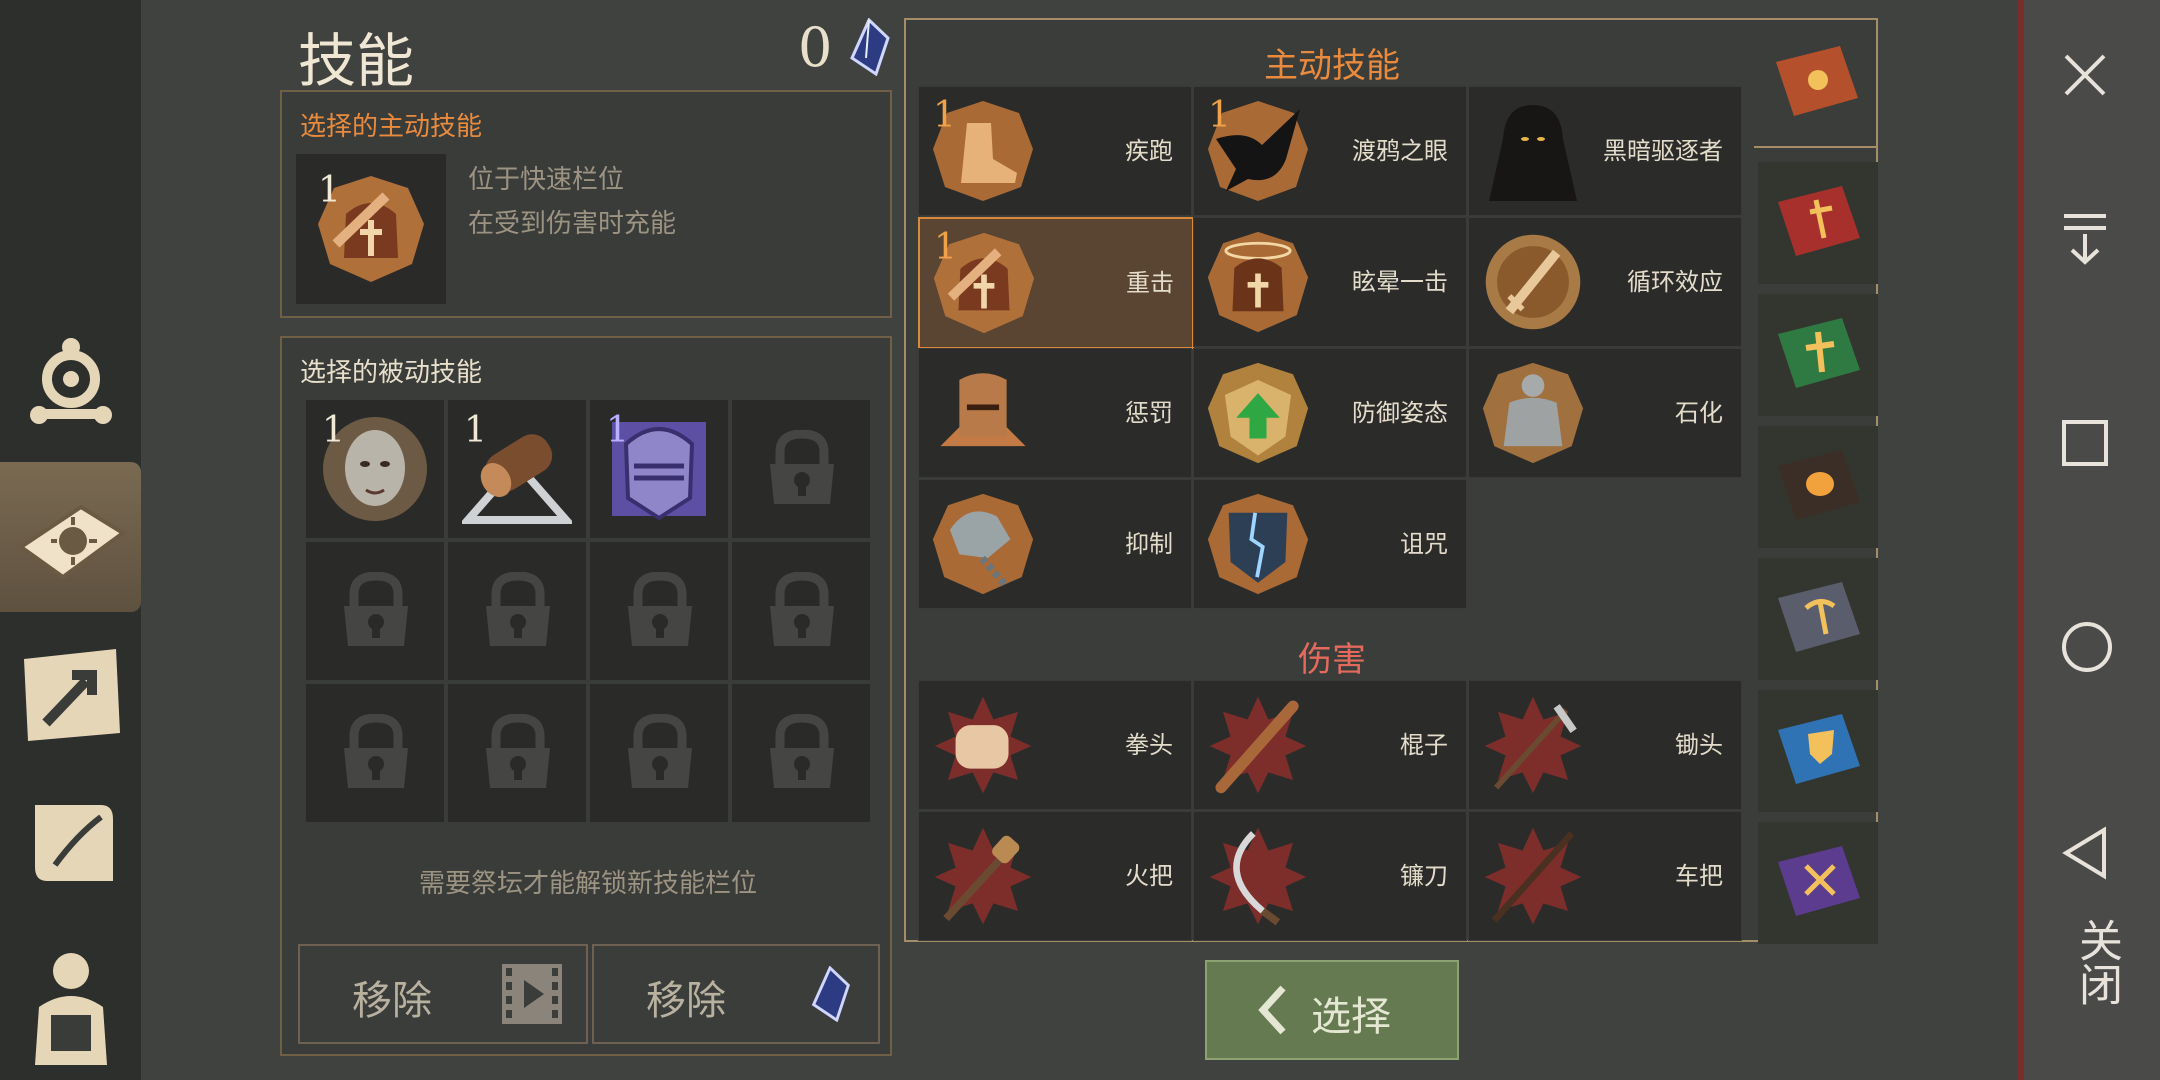  What do you see at coordinates (1055, 544) in the screenshot?
I see `skill-cell: 抑制` at bounding box center [1055, 544].